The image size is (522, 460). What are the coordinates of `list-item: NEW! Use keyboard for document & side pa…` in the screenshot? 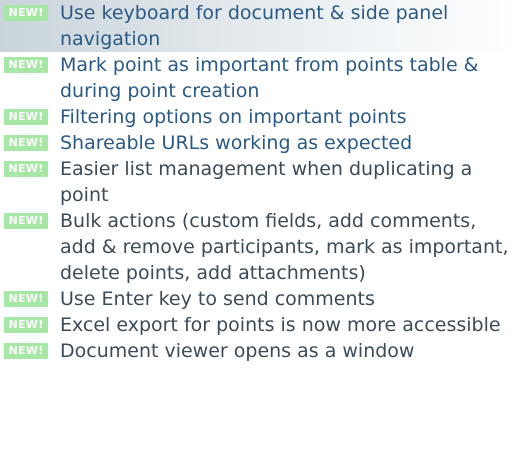 It's located at (261, 26).